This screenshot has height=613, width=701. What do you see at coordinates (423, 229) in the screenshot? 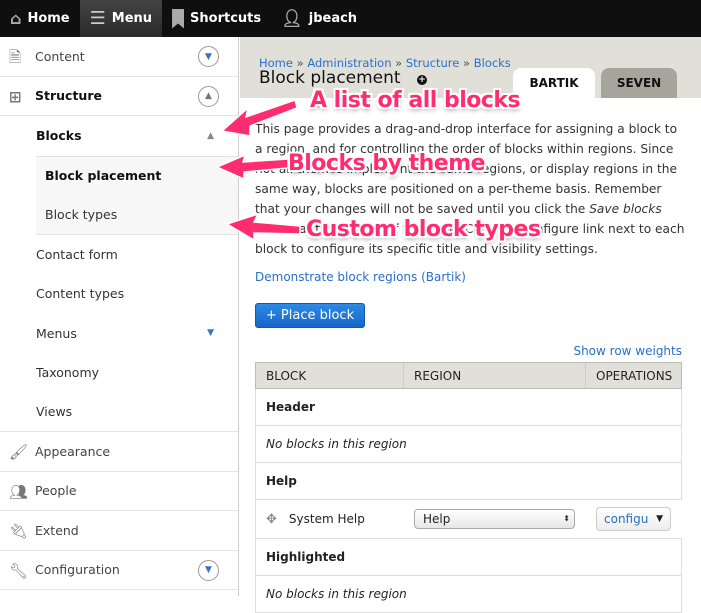
I see `annotation-custom-block-types: Custom block types` at bounding box center [423, 229].